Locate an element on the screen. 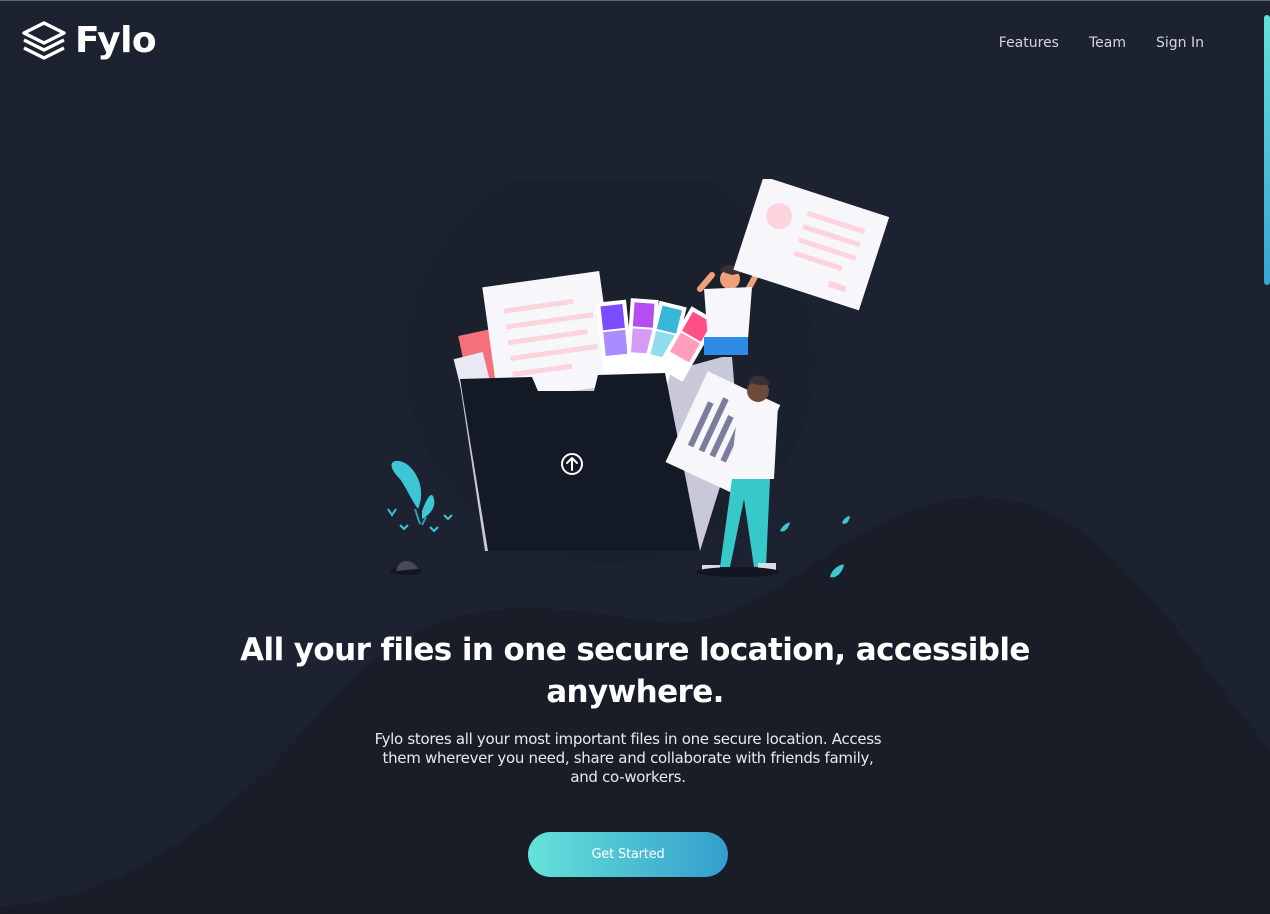 The height and width of the screenshot is (914, 1270). main-nav: Features Team Sign In is located at coordinates (1101, 43).